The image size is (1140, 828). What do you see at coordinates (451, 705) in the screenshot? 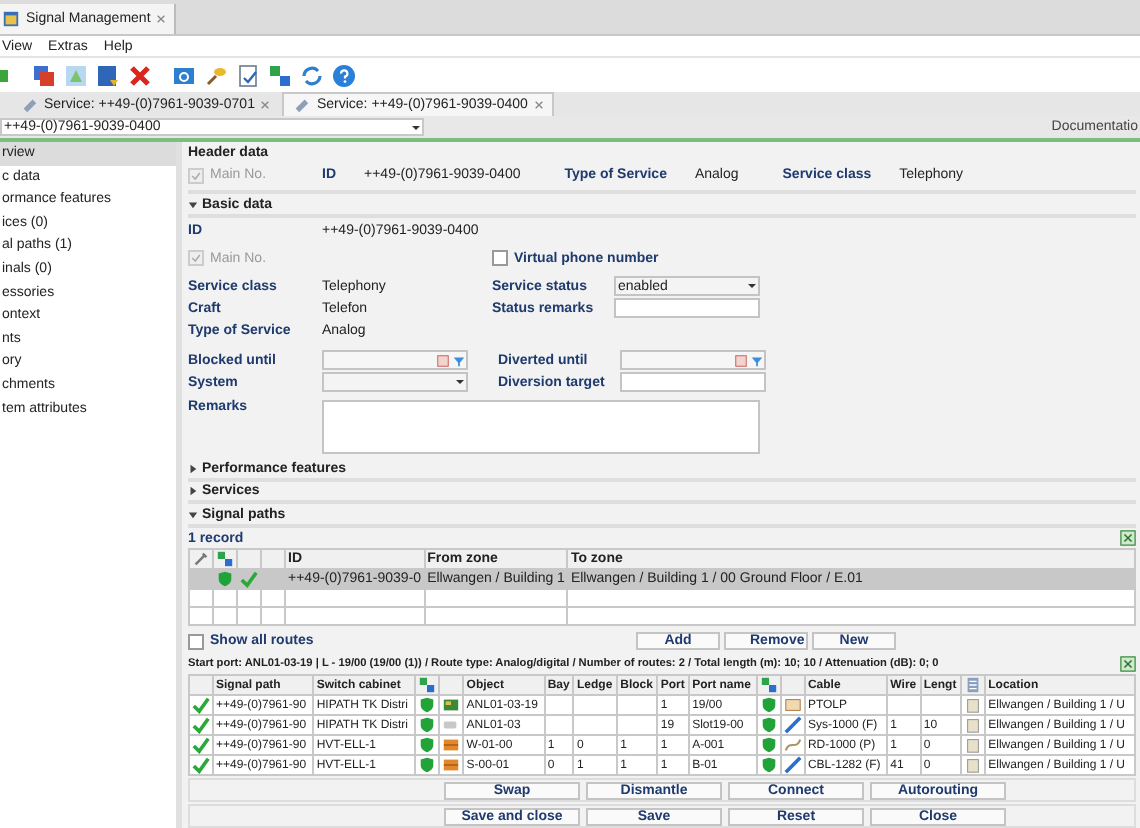
I see `card-icon` at bounding box center [451, 705].